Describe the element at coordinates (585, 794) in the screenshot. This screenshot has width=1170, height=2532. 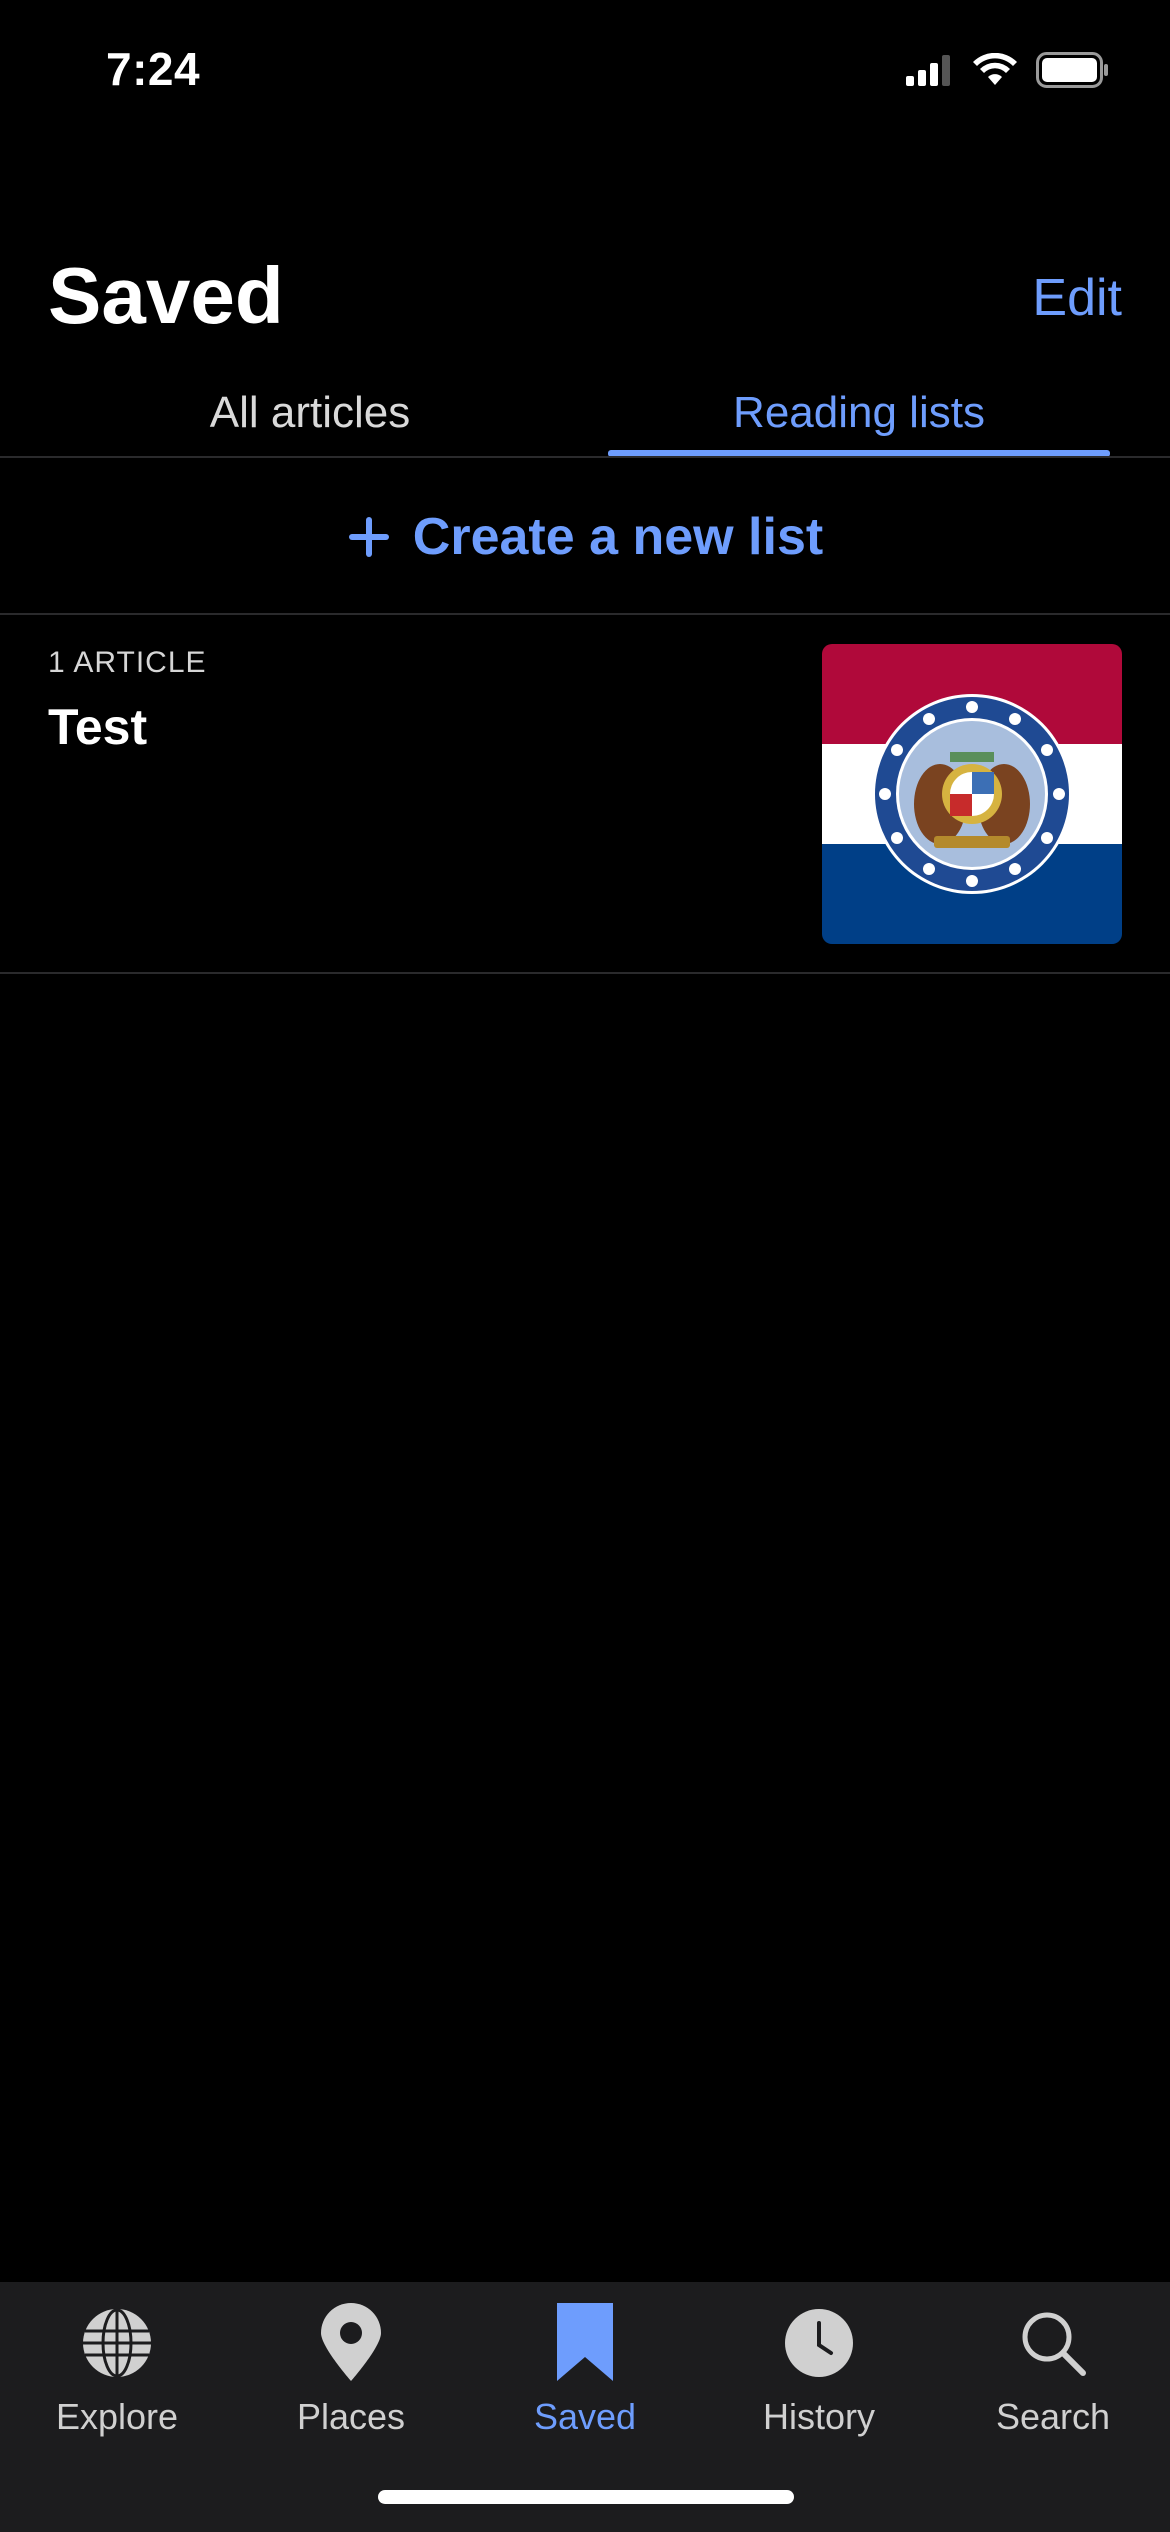
I see `list-item: 1 ARTICLE Test` at that location.